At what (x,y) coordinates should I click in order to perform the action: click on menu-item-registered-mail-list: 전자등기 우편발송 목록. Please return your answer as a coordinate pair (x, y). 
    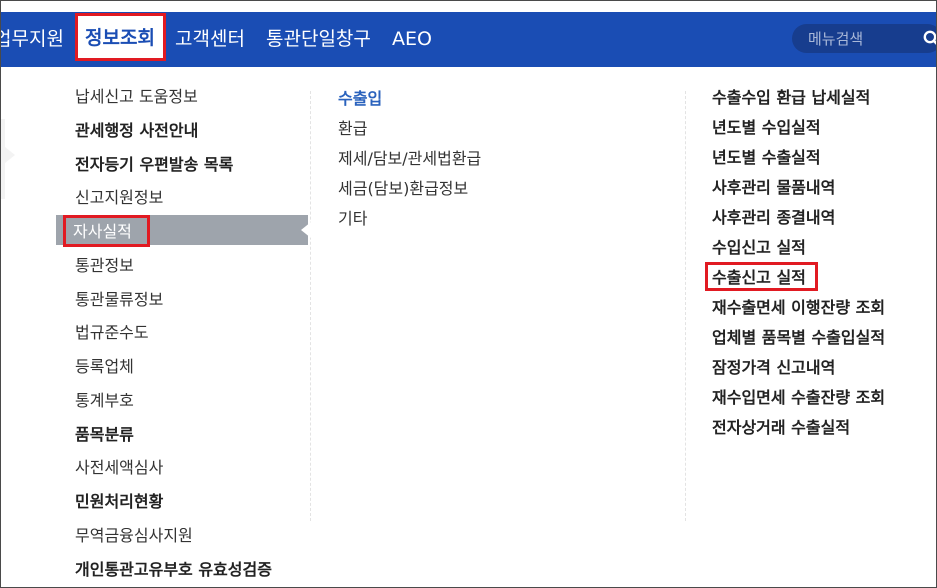
    Looking at the image, I should click on (154, 165).